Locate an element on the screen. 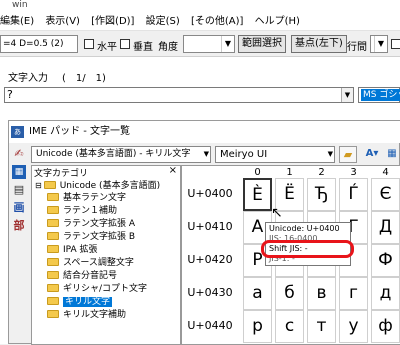 This screenshot has height=345, width=400. row-label: U+0420 is located at coordinates (210, 259).